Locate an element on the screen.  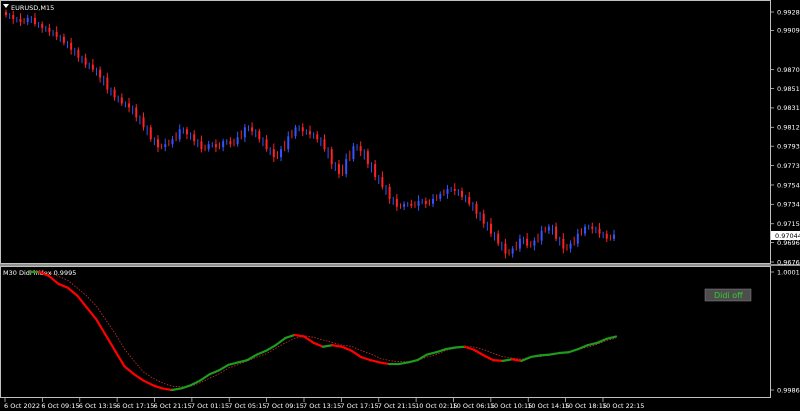
symbol-title: EURUSD,M15 is located at coordinates (32, 8).